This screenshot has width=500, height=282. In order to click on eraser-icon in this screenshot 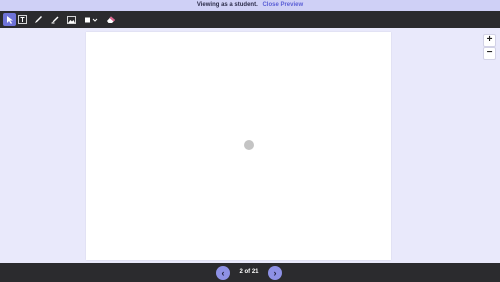, I will do `click(110, 19)`.